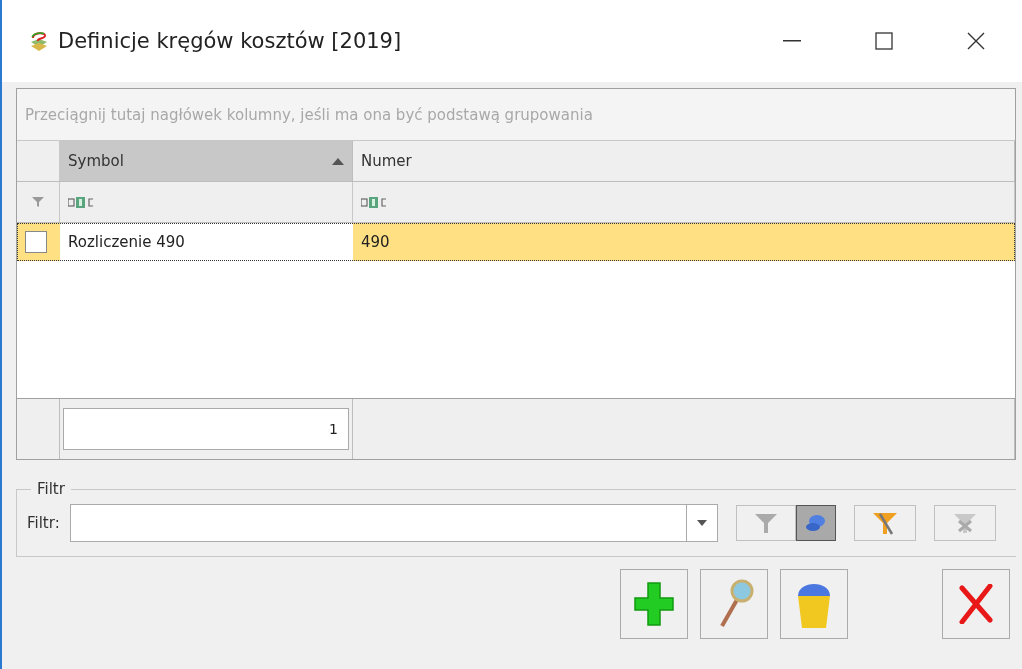  I want to click on filter-button, so click(765, 523).